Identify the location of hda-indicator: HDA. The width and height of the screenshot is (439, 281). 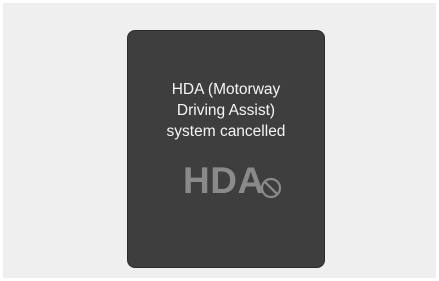
(236, 181).